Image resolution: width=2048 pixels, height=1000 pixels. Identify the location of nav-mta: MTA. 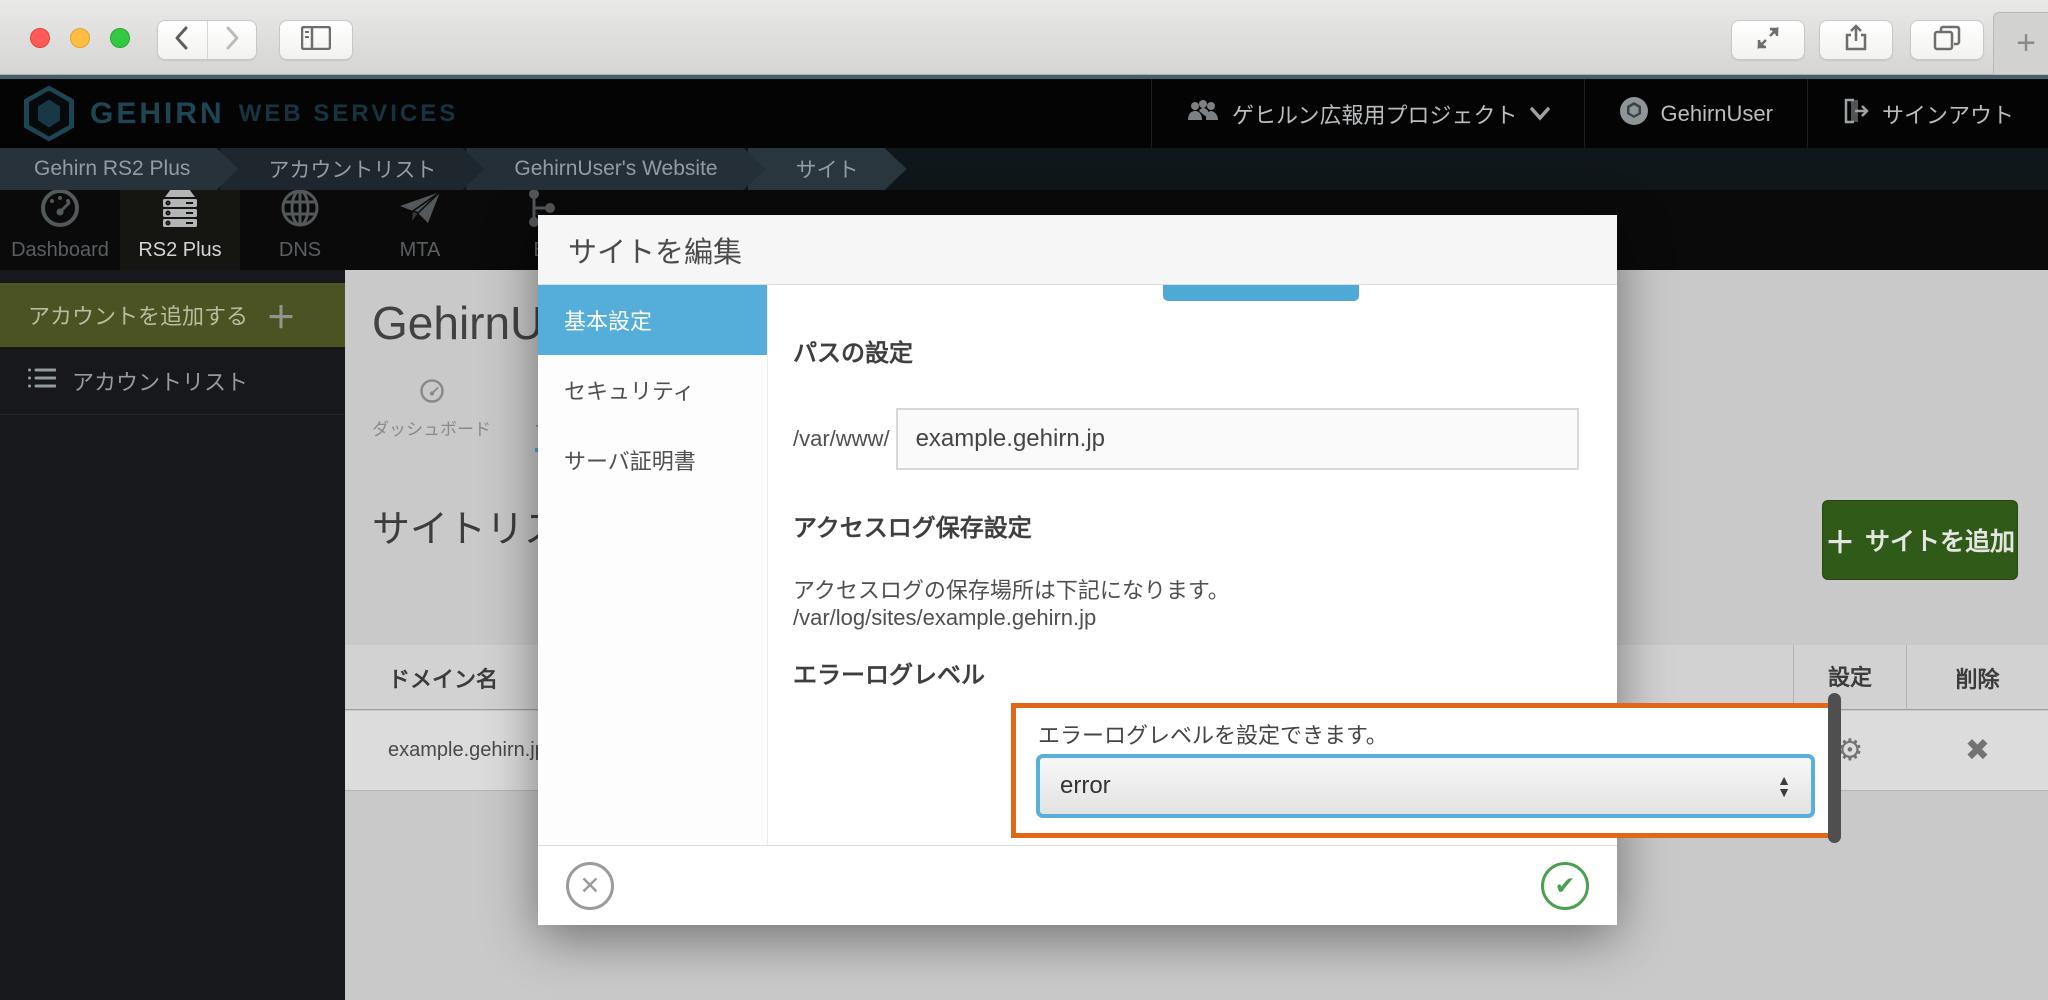
(420, 230).